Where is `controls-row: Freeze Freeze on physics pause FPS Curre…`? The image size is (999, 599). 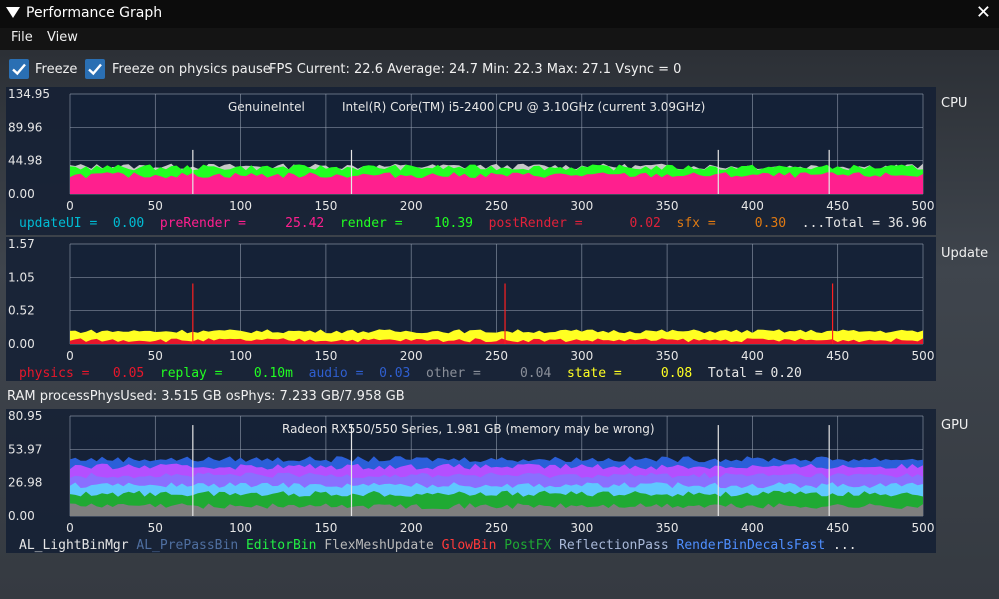 controls-row: Freeze Freeze on physics pause FPS Curre… is located at coordinates (499, 71).